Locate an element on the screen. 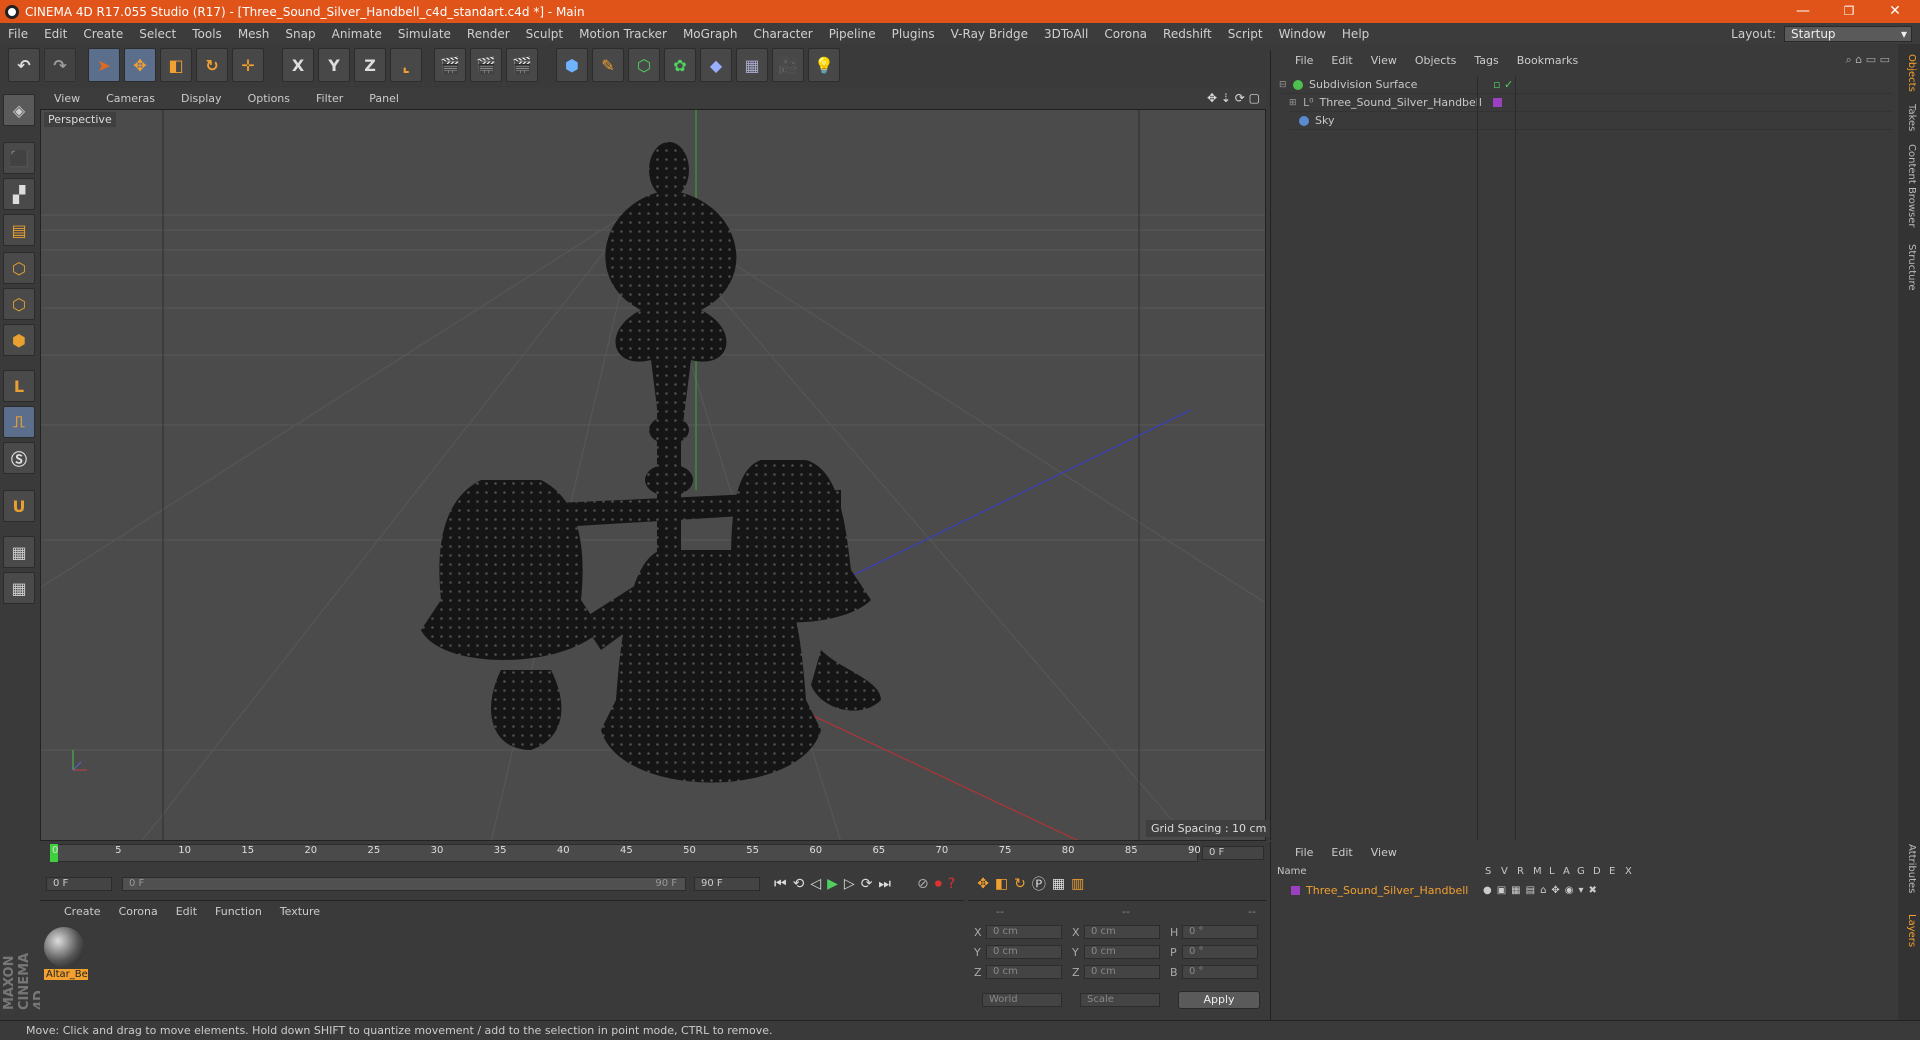 The width and height of the screenshot is (1920, 1040). solo-button: Ⓢ is located at coordinates (19, 458).